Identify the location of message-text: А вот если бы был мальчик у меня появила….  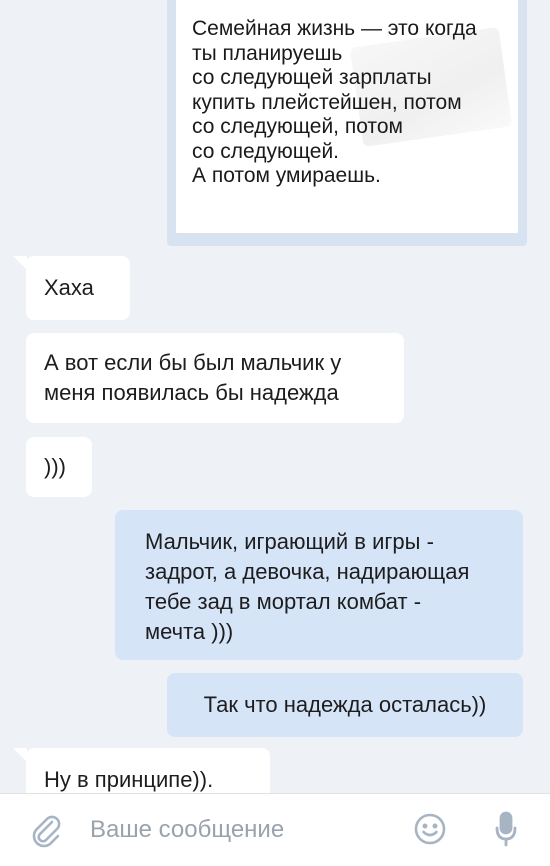
(192, 378).